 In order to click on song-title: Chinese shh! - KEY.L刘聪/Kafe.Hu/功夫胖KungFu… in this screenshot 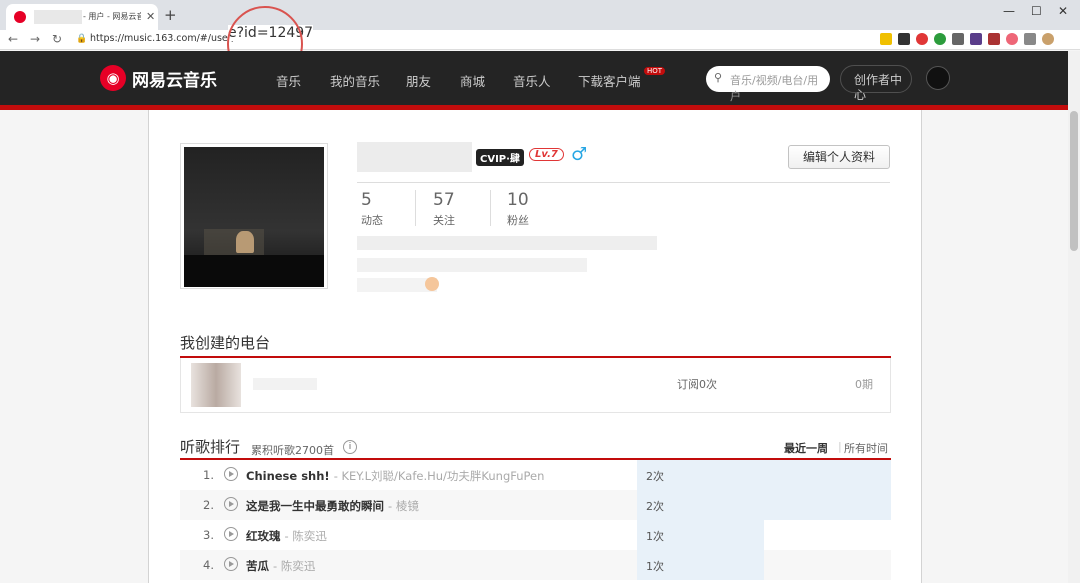, I will do `click(395, 476)`.